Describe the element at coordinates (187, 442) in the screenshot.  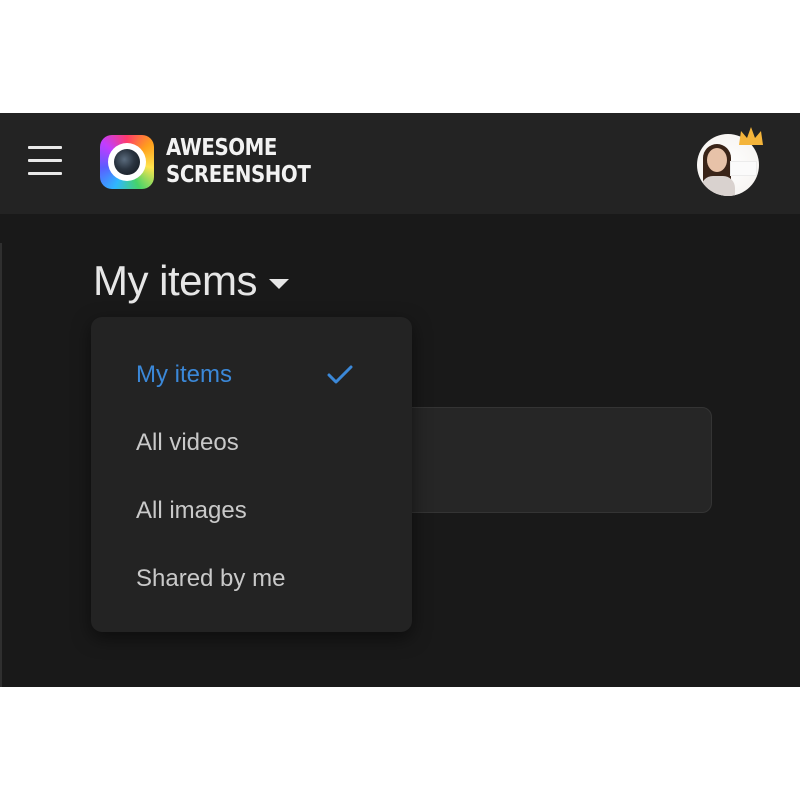
I see `dropdown-item-label: All videos` at that location.